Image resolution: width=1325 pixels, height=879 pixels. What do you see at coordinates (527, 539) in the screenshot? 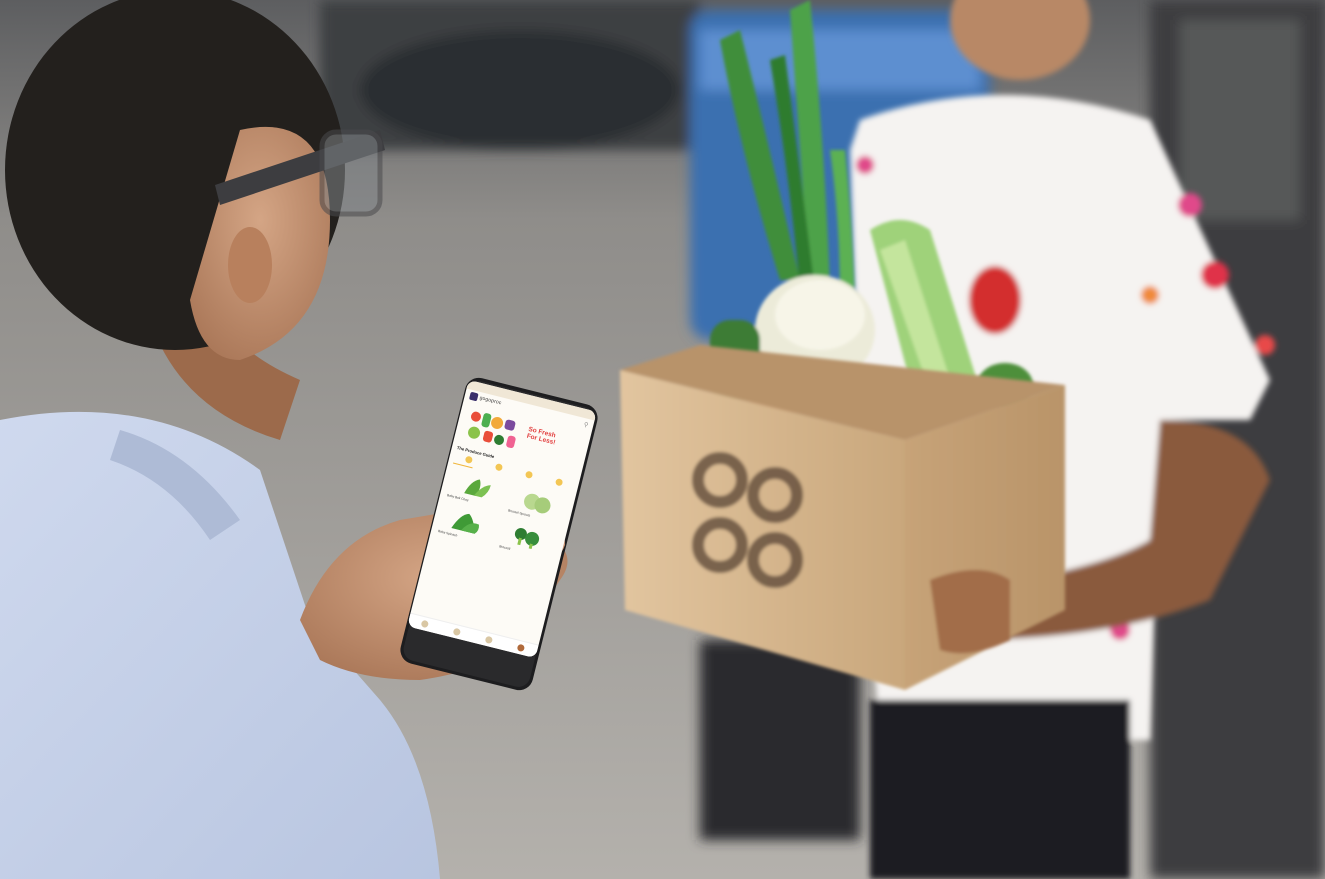
I see `broccoli-icon` at bounding box center [527, 539].